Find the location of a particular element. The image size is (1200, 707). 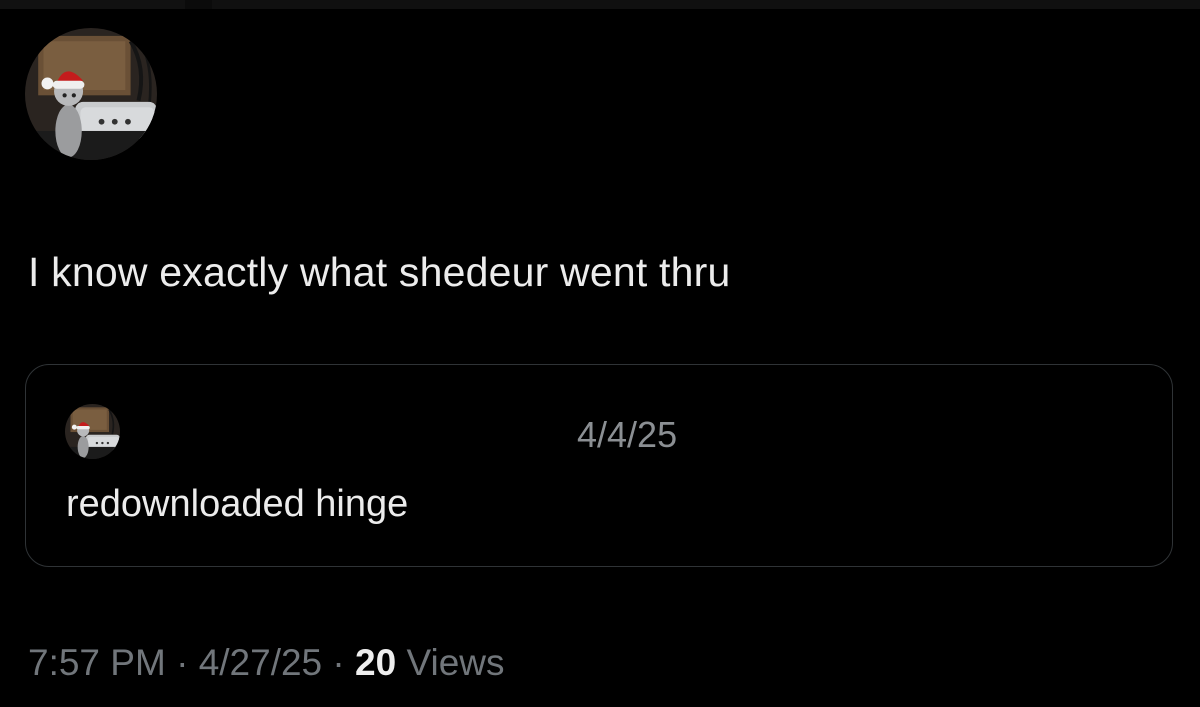

tweet-date: 4/27/25 is located at coordinates (260, 662).